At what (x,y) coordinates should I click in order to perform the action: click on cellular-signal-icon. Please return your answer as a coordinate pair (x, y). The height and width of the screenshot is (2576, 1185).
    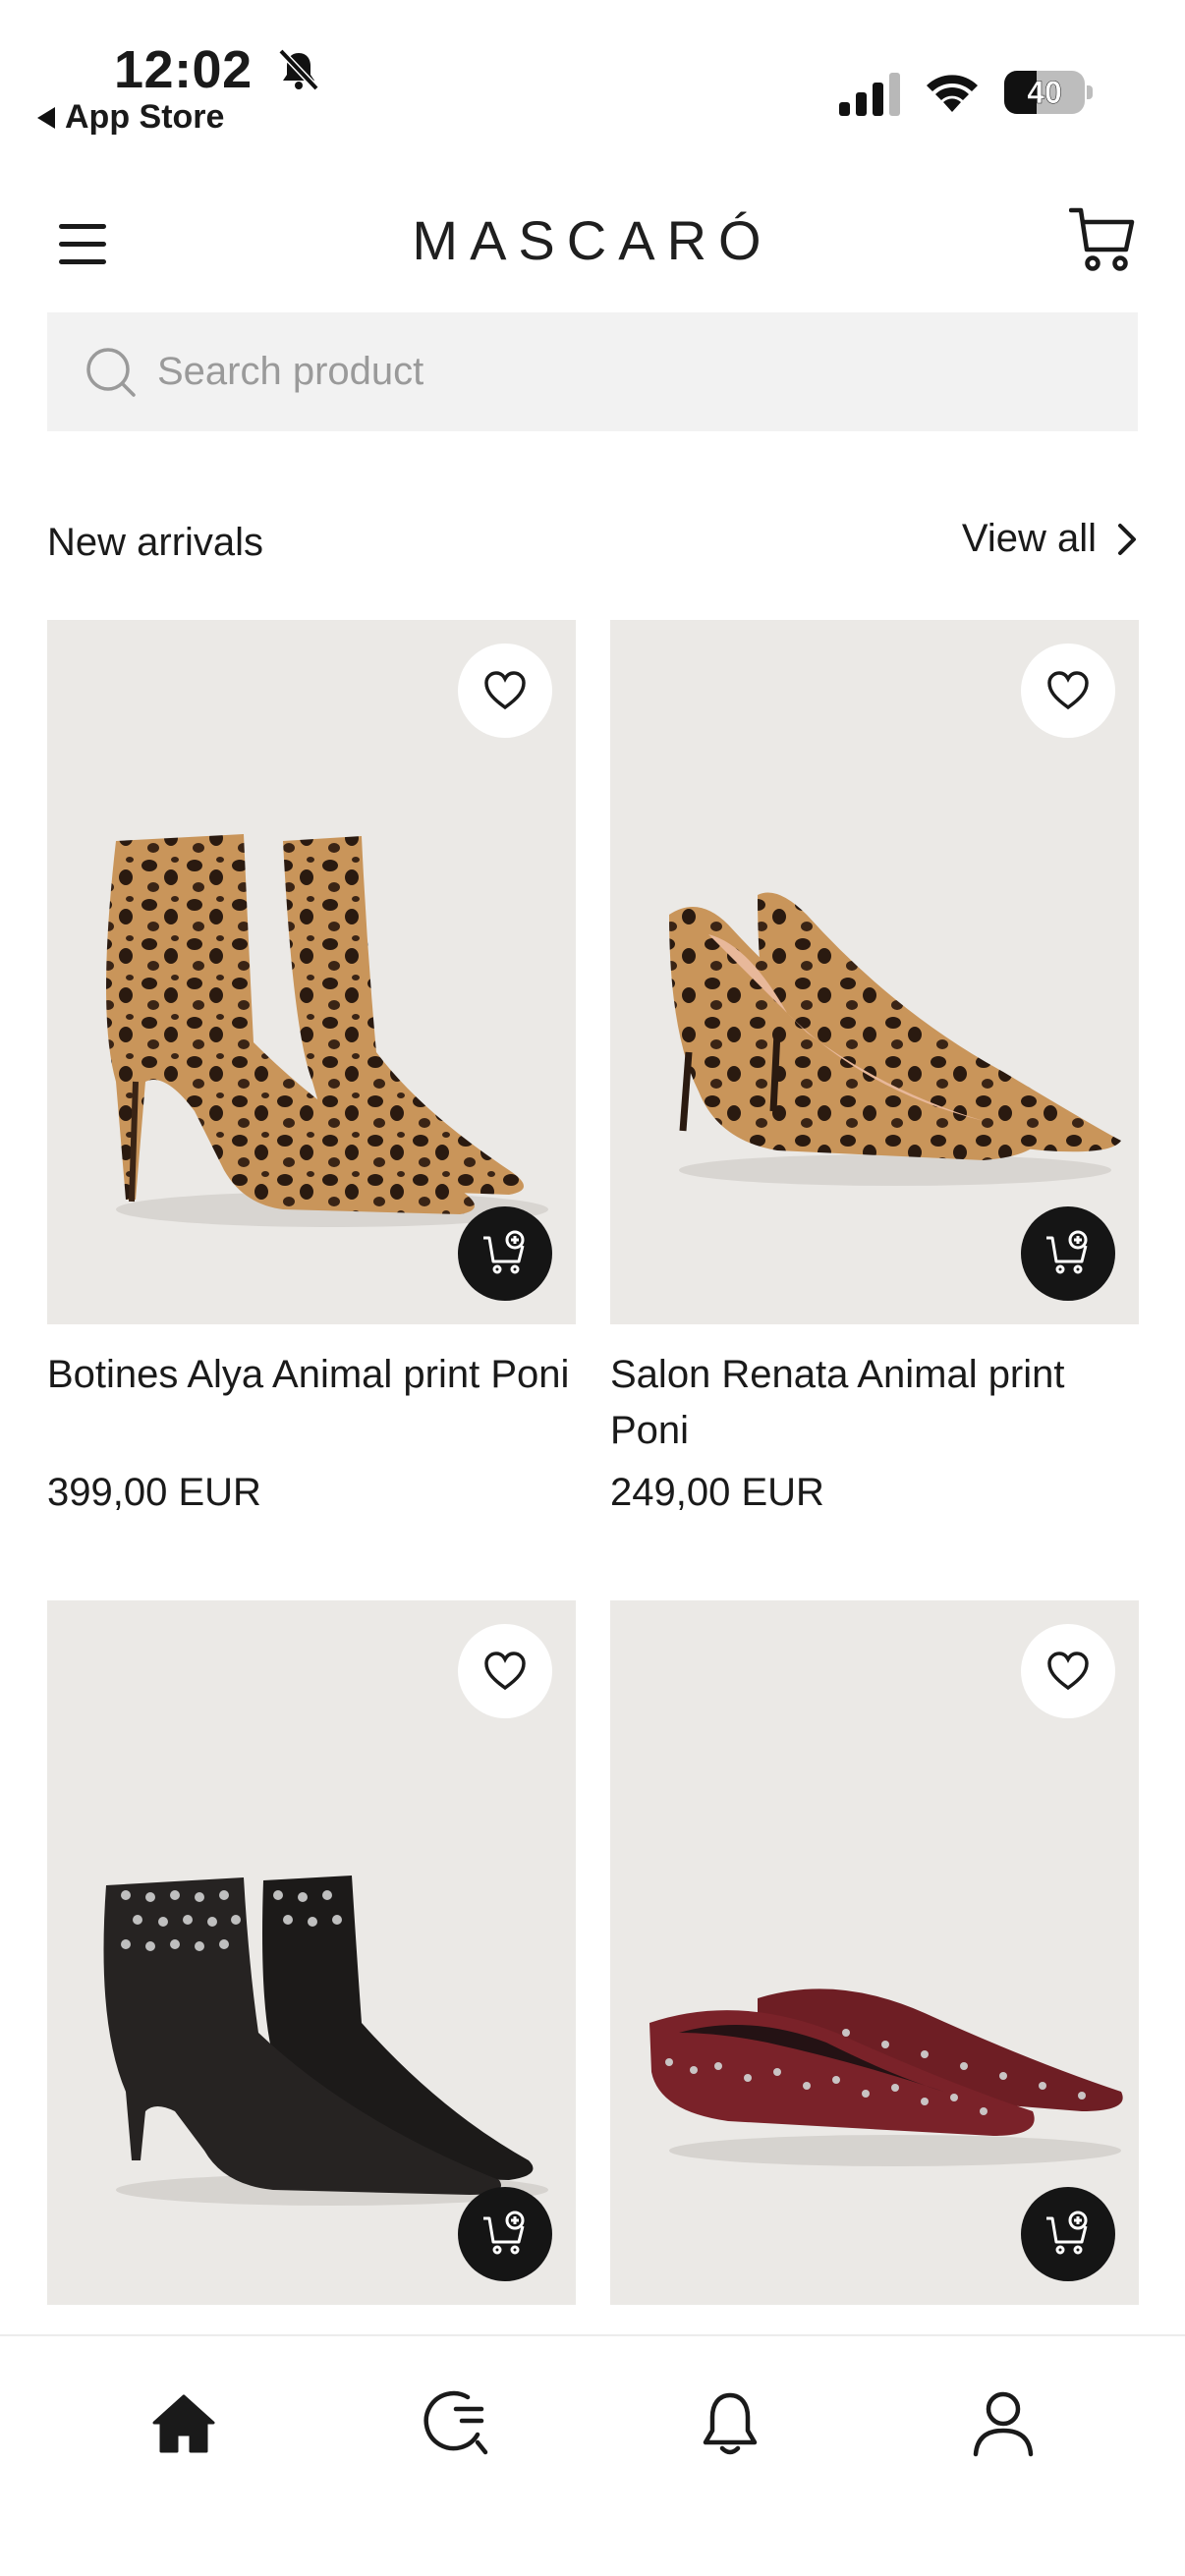
    Looking at the image, I should click on (870, 94).